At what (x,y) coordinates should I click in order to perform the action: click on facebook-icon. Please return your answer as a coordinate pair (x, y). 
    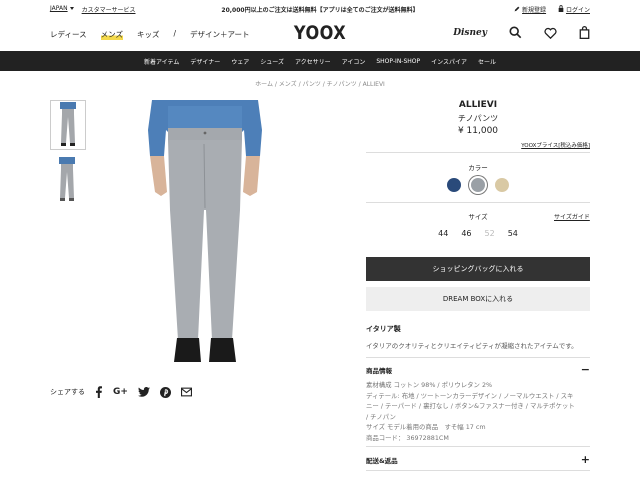
    Looking at the image, I should click on (99, 392).